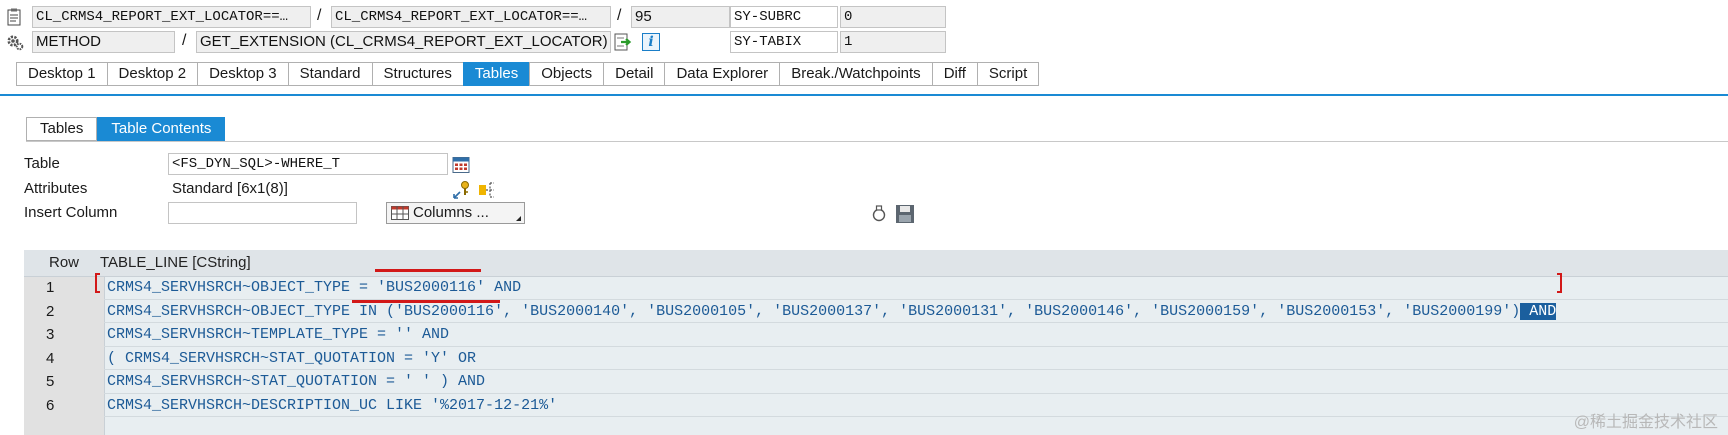  I want to click on row-number: 2, so click(50, 311).